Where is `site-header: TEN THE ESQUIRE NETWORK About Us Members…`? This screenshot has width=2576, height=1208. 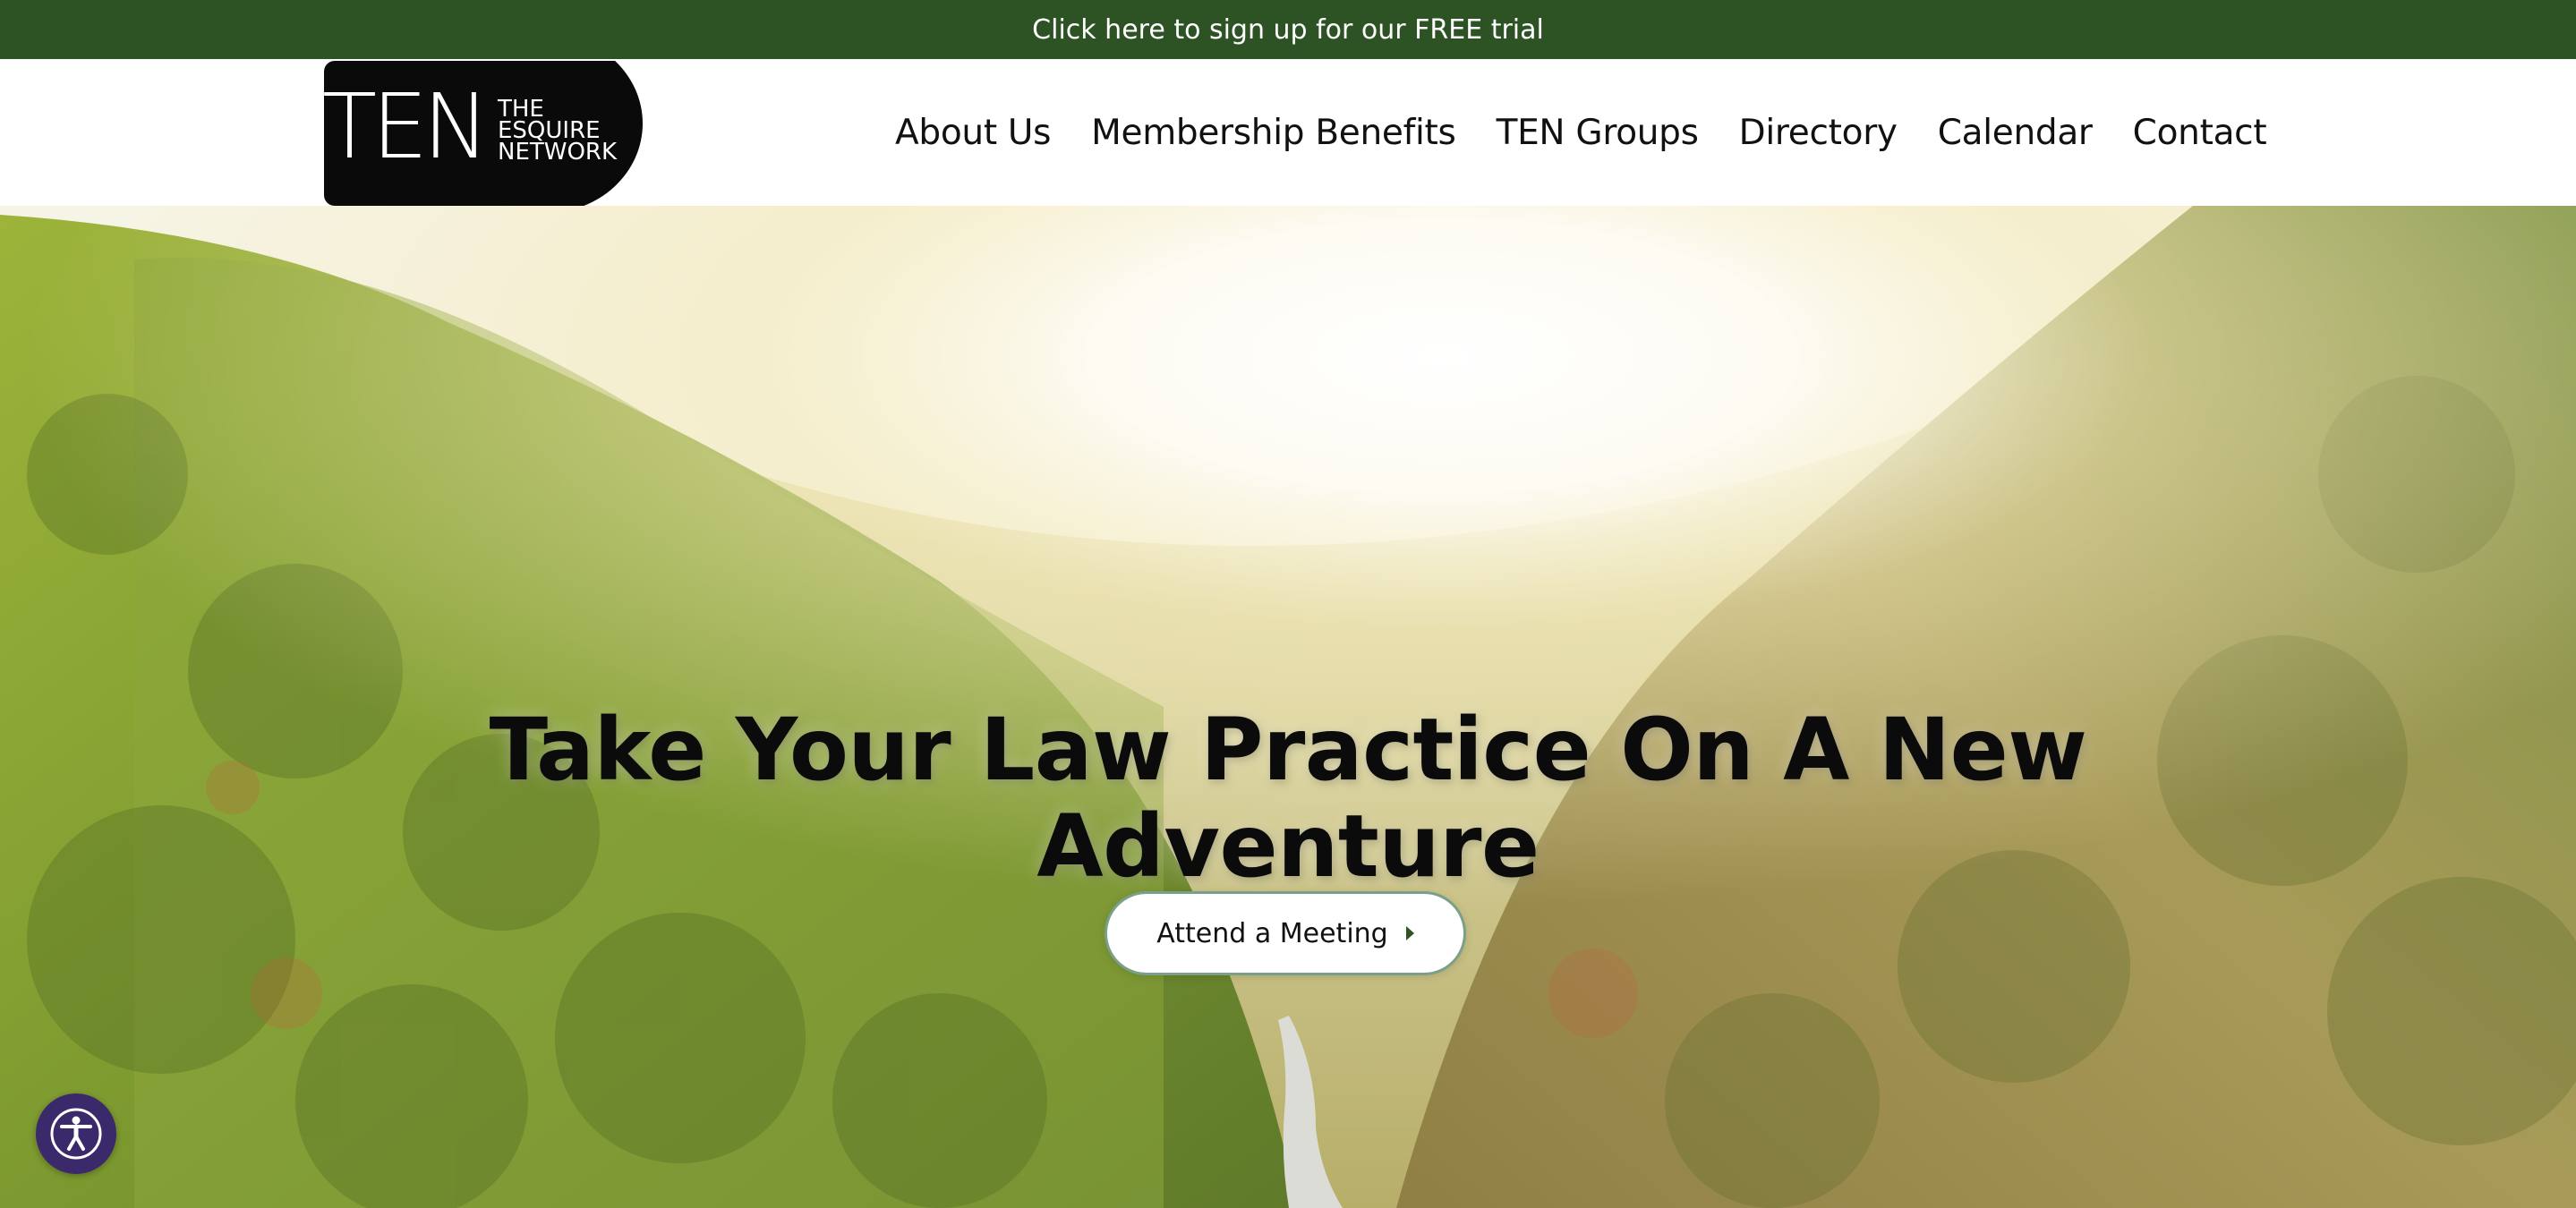
site-header: TEN THE ESQUIRE NETWORK About Us Members… is located at coordinates (1288, 124).